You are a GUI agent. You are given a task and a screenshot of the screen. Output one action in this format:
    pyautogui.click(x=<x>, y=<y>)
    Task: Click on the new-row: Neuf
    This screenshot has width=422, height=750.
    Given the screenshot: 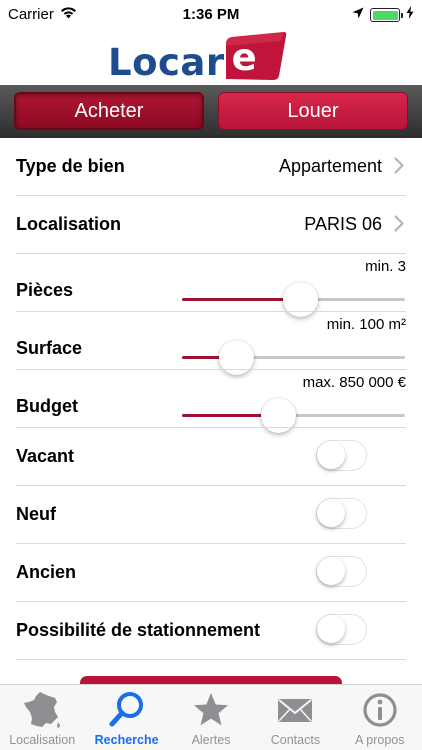 What is the action you would take?
    pyautogui.click(x=211, y=515)
    